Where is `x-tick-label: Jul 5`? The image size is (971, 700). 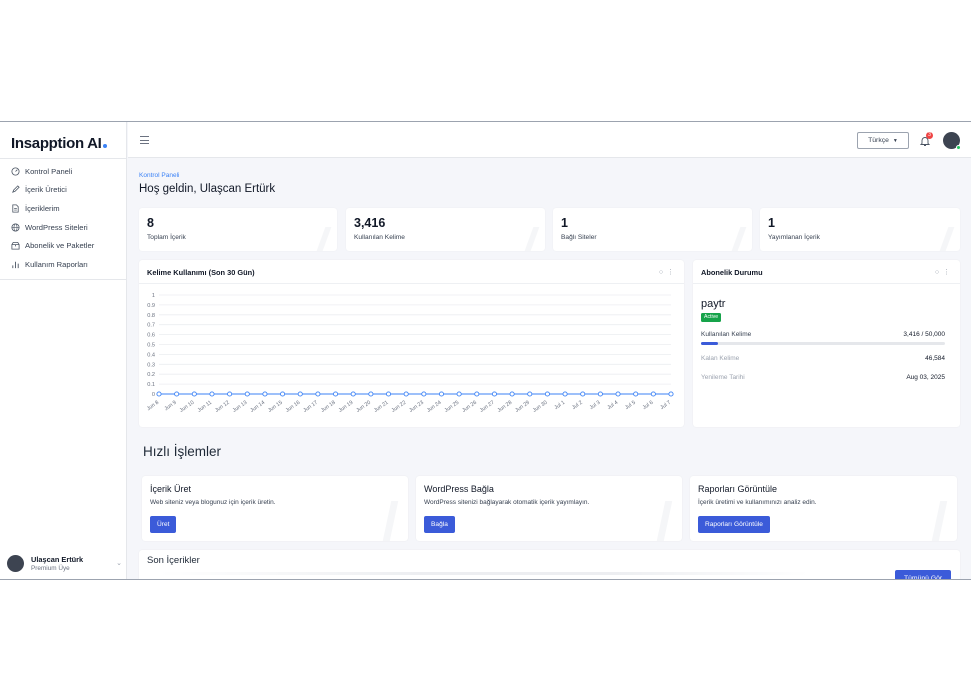
x-tick-label: Jul 5 is located at coordinates (630, 405).